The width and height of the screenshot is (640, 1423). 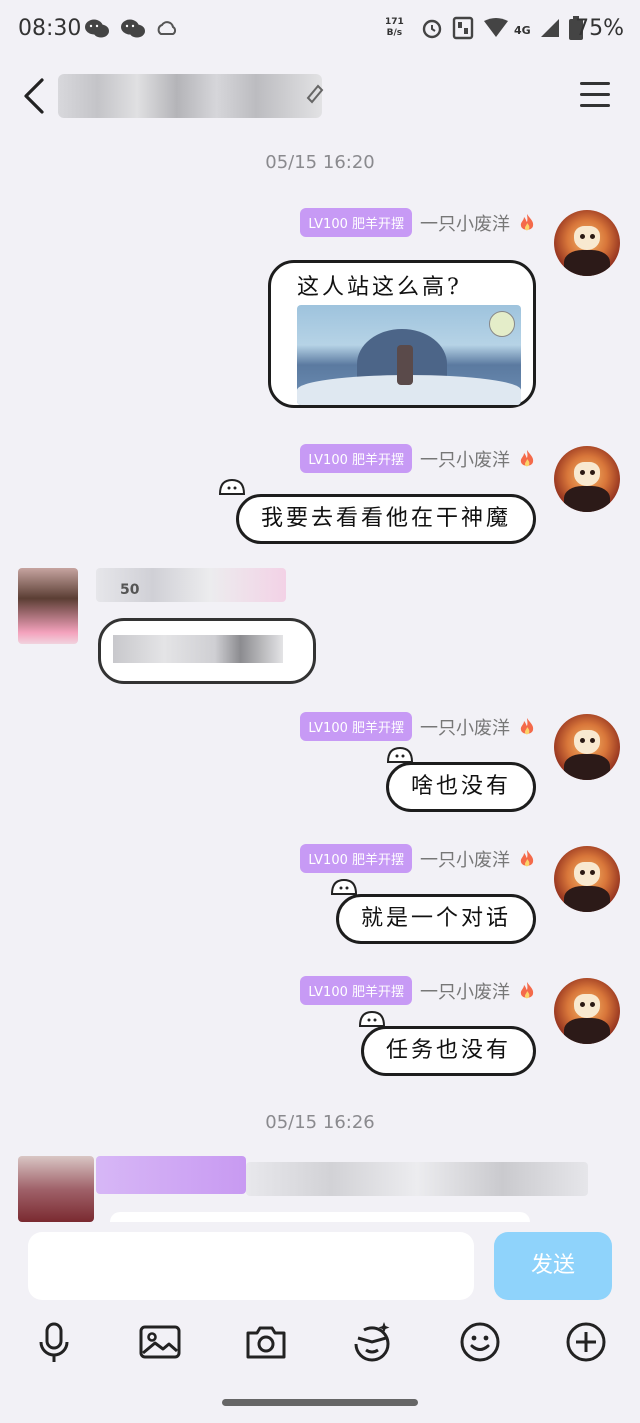 I want to click on input-bar: 发送, so click(x=320, y=1267).